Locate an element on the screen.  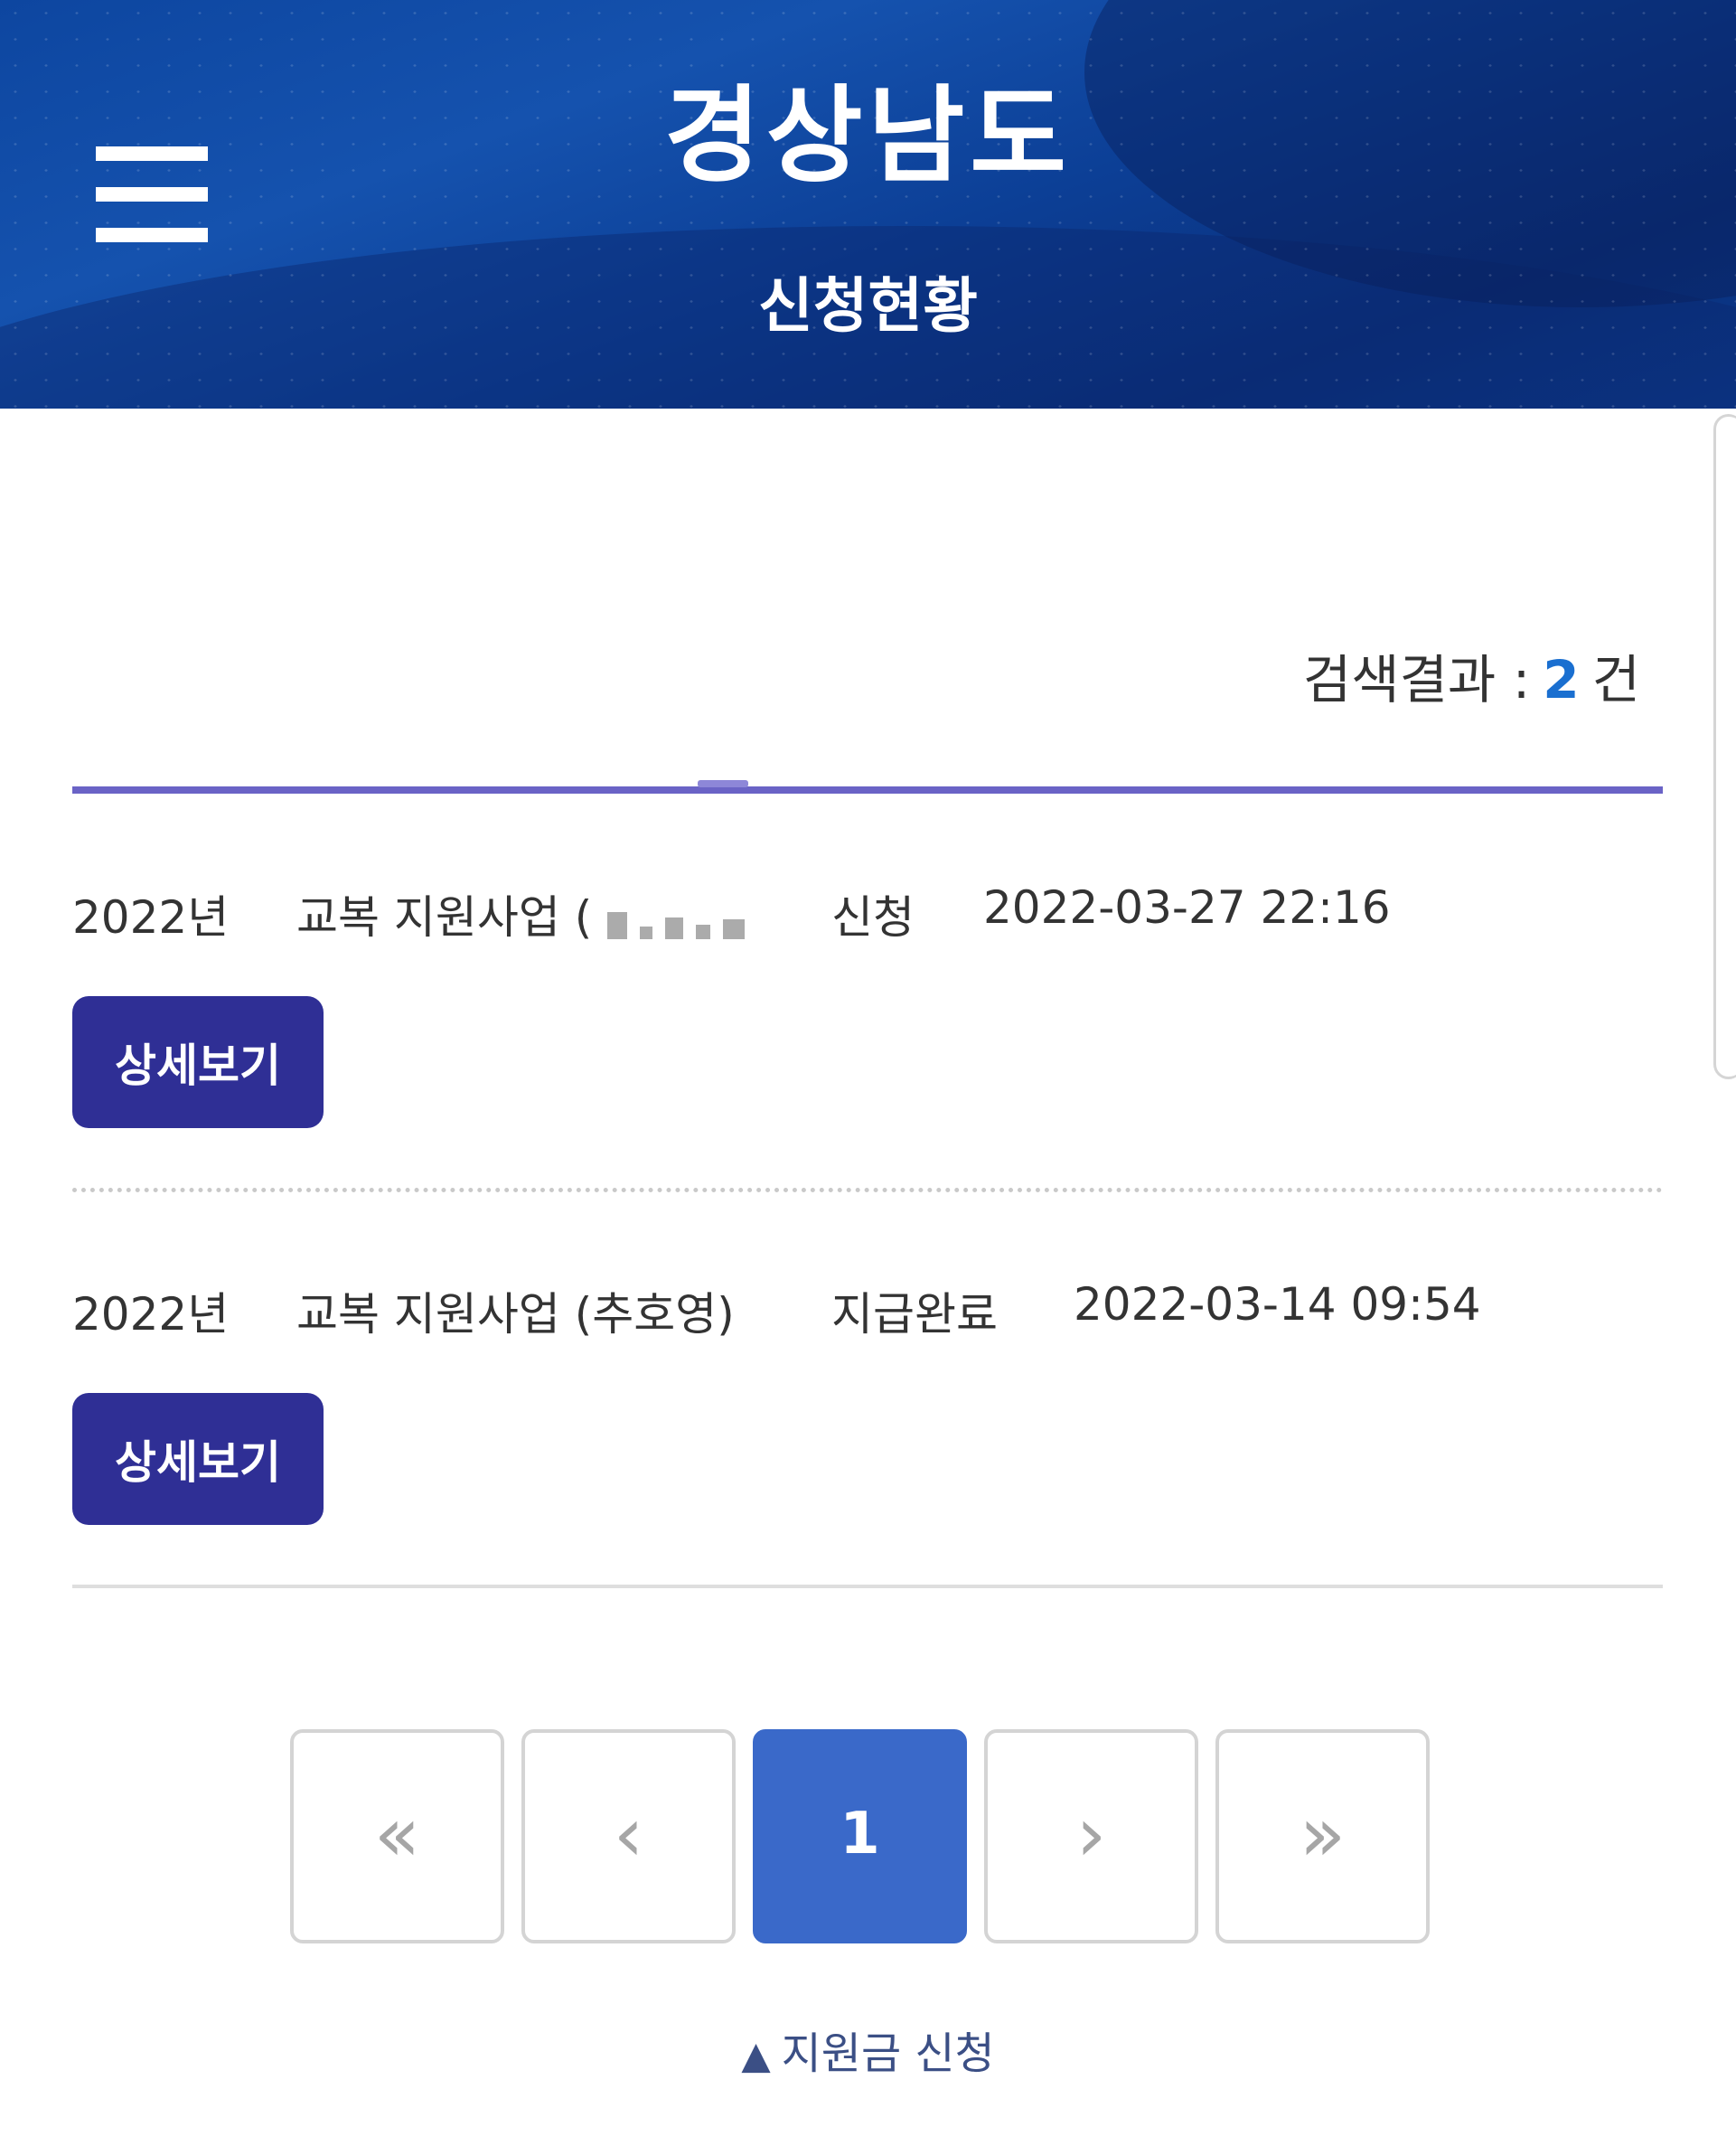
search-result-count: 검색결과 :2건 is located at coordinates (1362, 675).